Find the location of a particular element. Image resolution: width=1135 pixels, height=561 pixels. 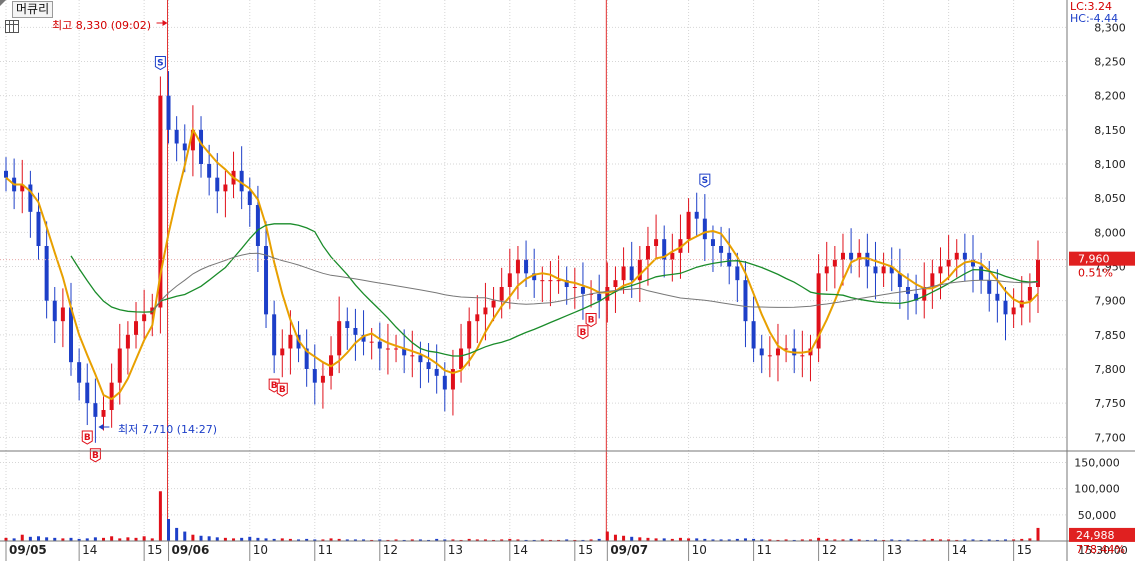

current-volume-pct: 778.44% is located at coordinates (1100, 549).